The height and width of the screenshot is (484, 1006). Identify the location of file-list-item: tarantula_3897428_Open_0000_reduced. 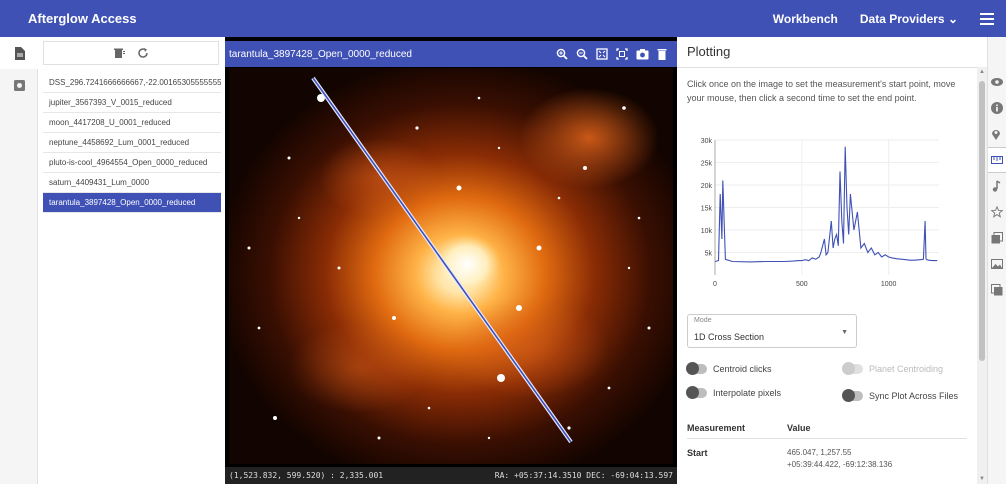
(132, 203).